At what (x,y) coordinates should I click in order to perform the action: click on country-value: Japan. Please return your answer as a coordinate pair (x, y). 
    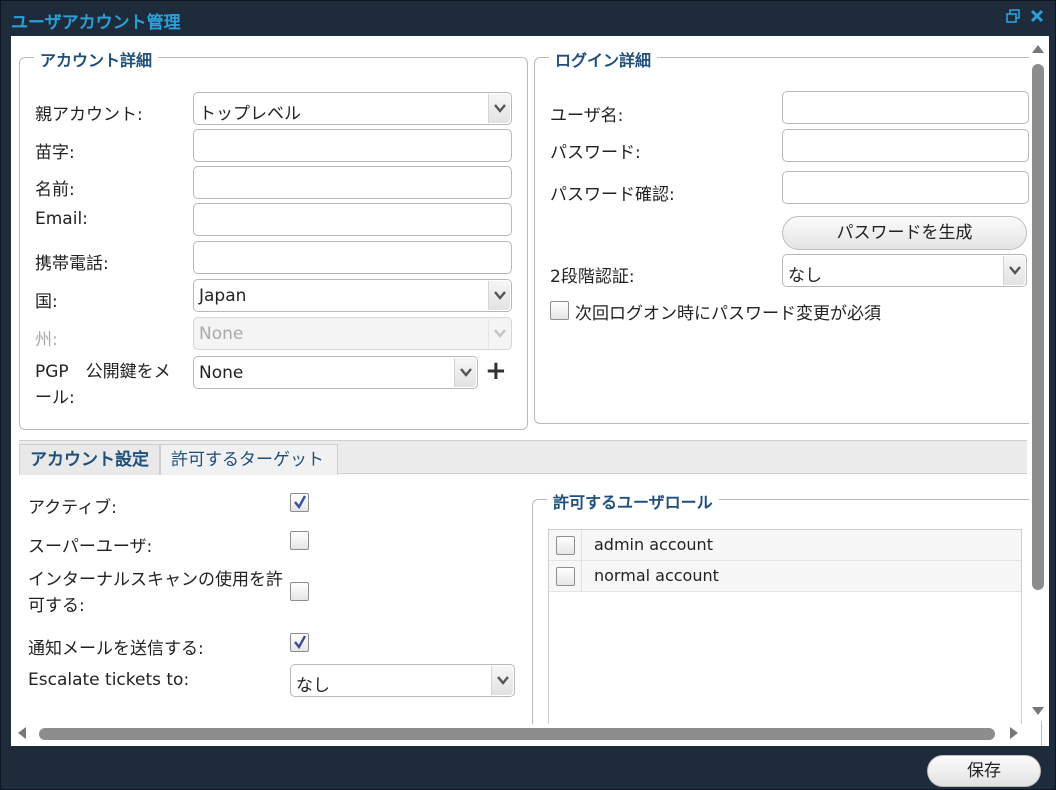
    Looking at the image, I should click on (223, 296).